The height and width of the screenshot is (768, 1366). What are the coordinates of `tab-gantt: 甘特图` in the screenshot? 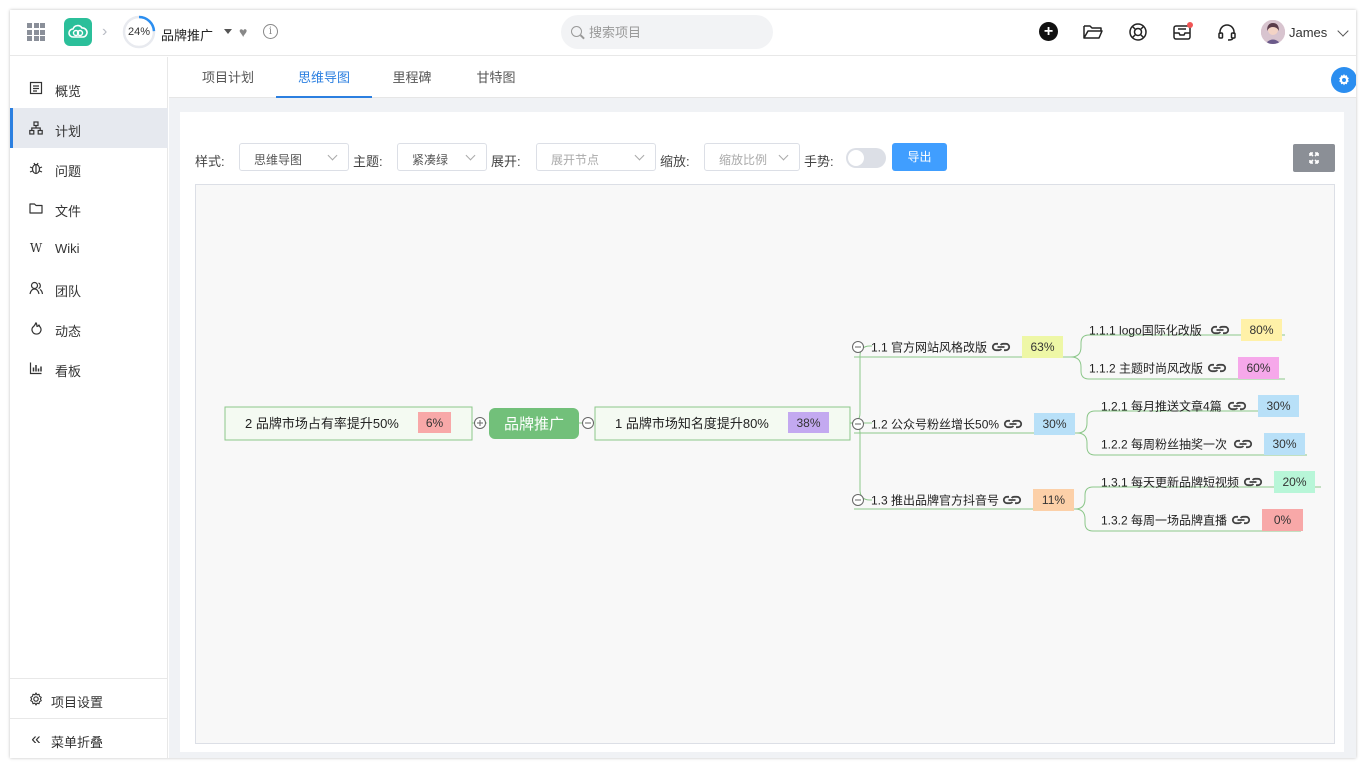 It's located at (496, 77).